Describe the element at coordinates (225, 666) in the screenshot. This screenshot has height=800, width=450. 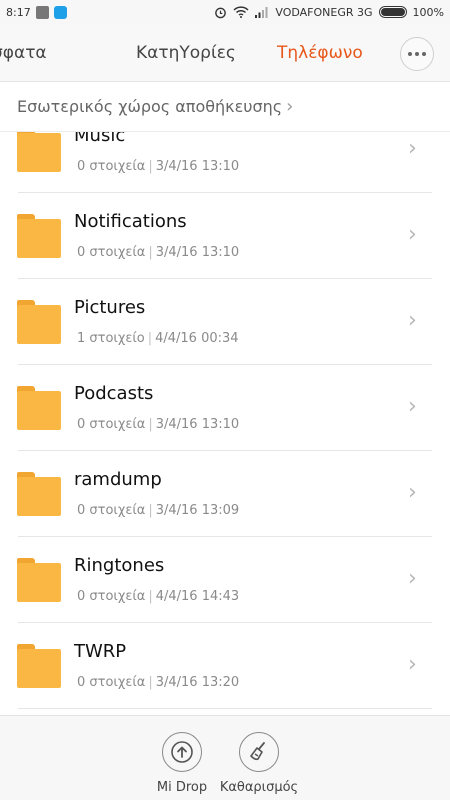
I see `file-row: TWRP 0 στοιχεία | 3/4/16 13:20 ›` at that location.